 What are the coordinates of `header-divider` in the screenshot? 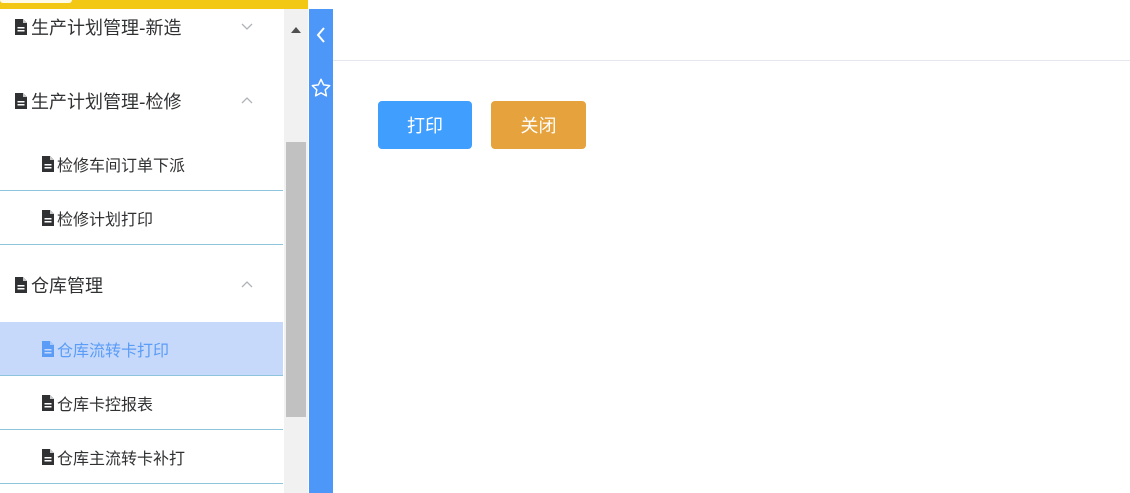 It's located at (731, 60).